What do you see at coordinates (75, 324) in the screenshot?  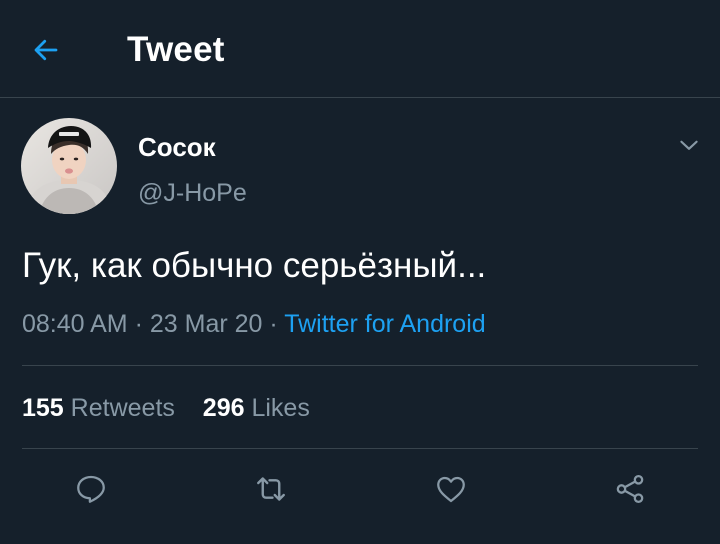 I see `tweet-time: 08:40 AM` at bounding box center [75, 324].